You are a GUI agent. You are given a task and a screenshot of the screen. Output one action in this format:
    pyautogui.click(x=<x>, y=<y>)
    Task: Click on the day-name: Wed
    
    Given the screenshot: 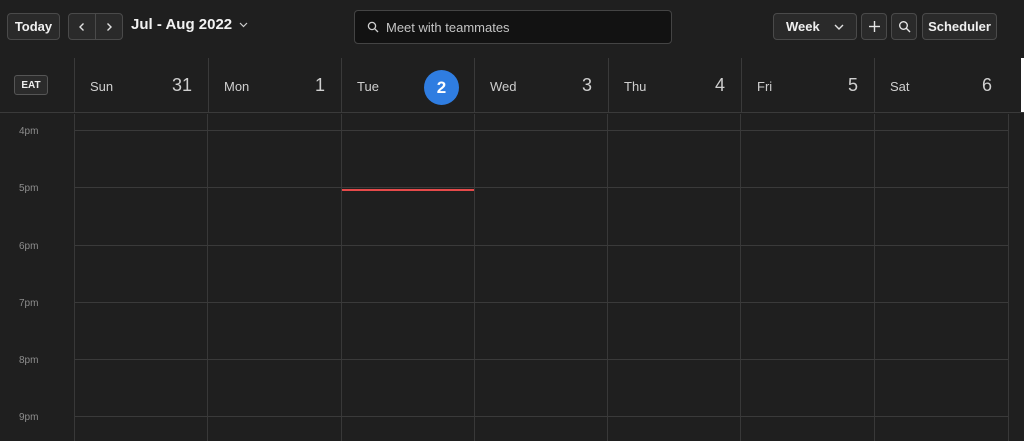 What is the action you would take?
    pyautogui.click(x=503, y=86)
    